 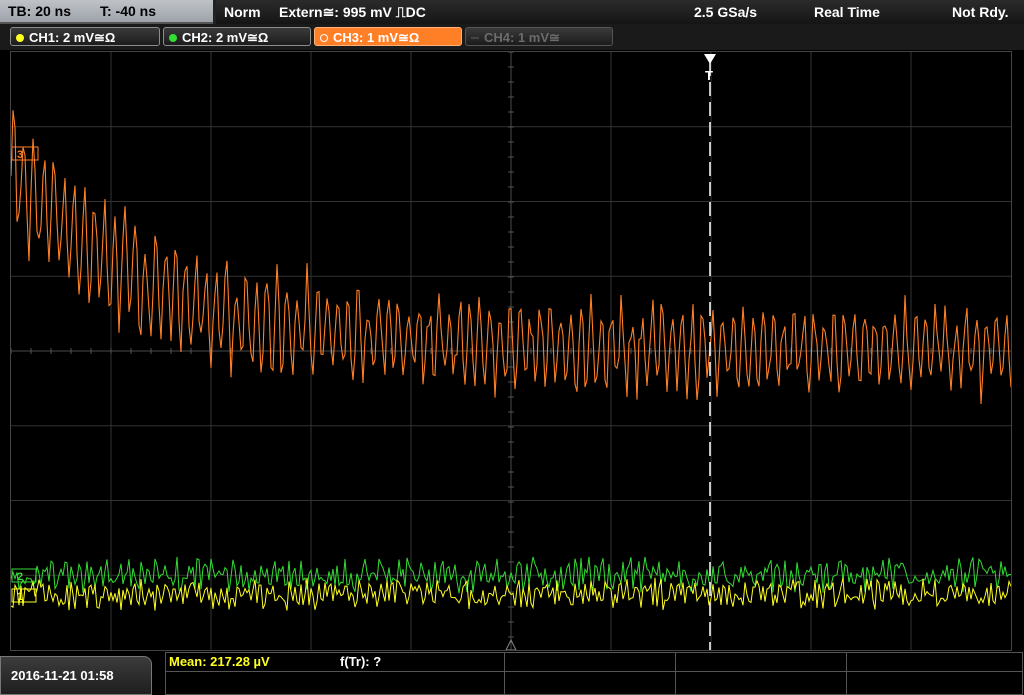 I want to click on channel-1-button: CH1: 2 mV≅Ω, so click(x=85, y=36).